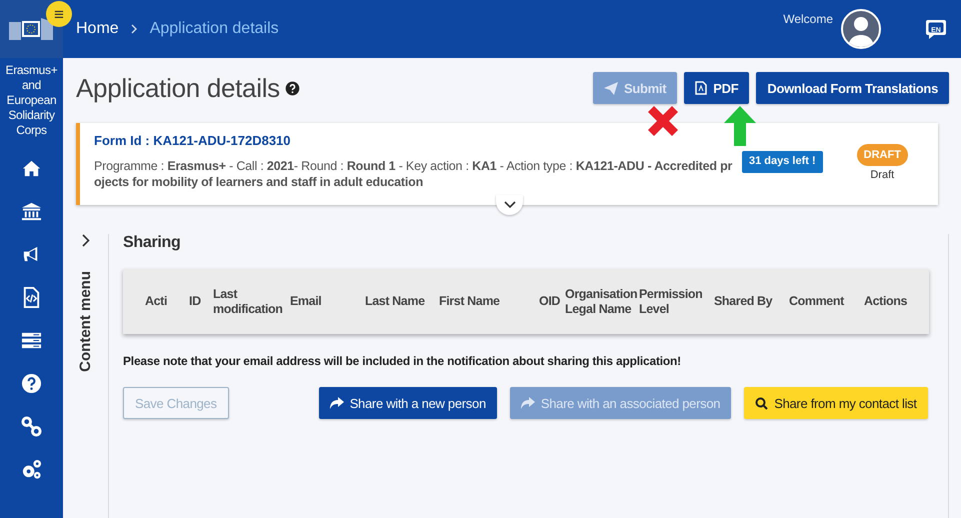 This screenshot has height=518, width=961. What do you see at coordinates (402, 301) in the screenshot?
I see `column-header: Last Name` at bounding box center [402, 301].